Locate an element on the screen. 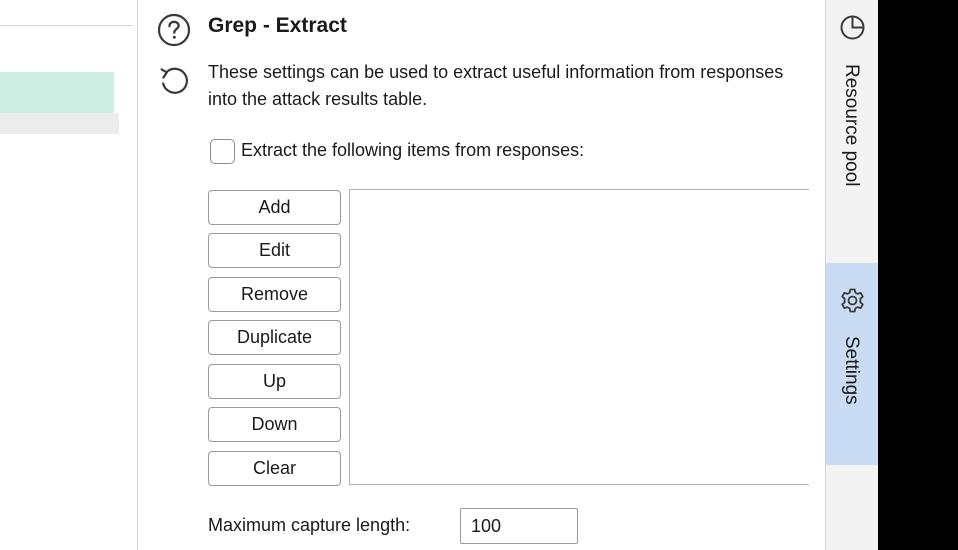 The image size is (958, 550). max-capture-length-input is located at coordinates (519, 526).